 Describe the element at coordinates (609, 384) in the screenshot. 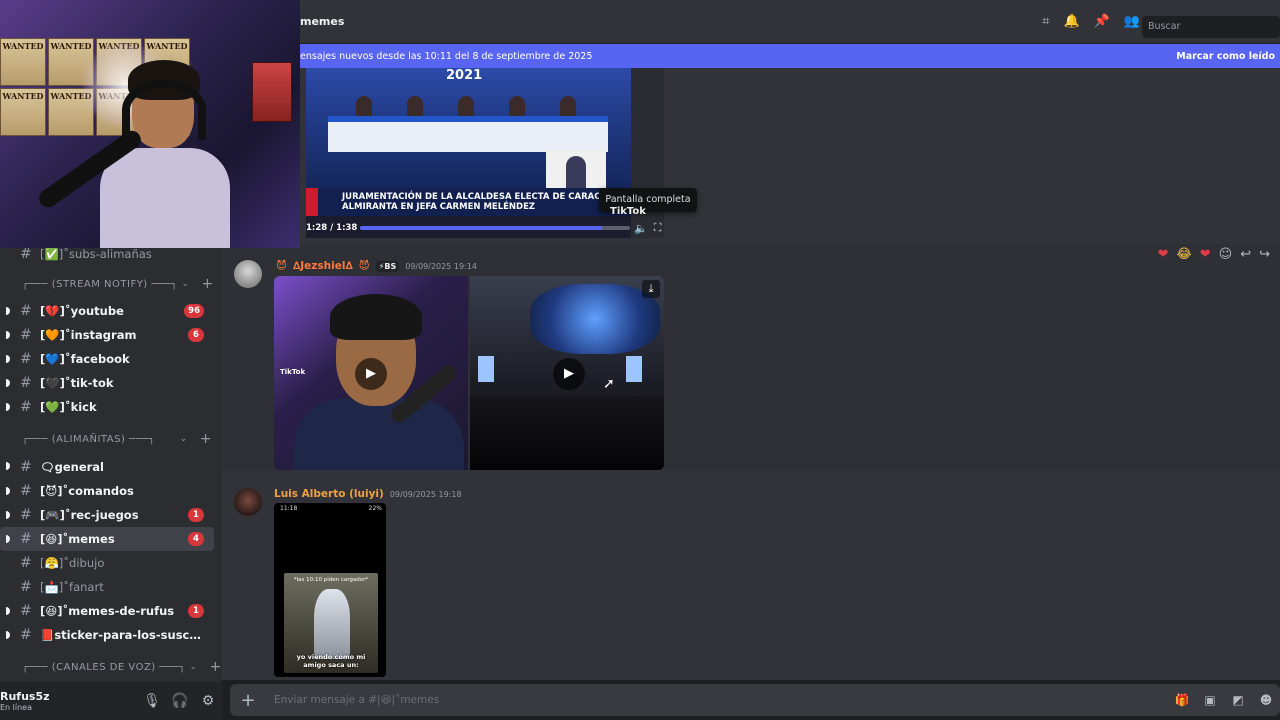

I see `mouse-cursor-icon: ➚` at that location.